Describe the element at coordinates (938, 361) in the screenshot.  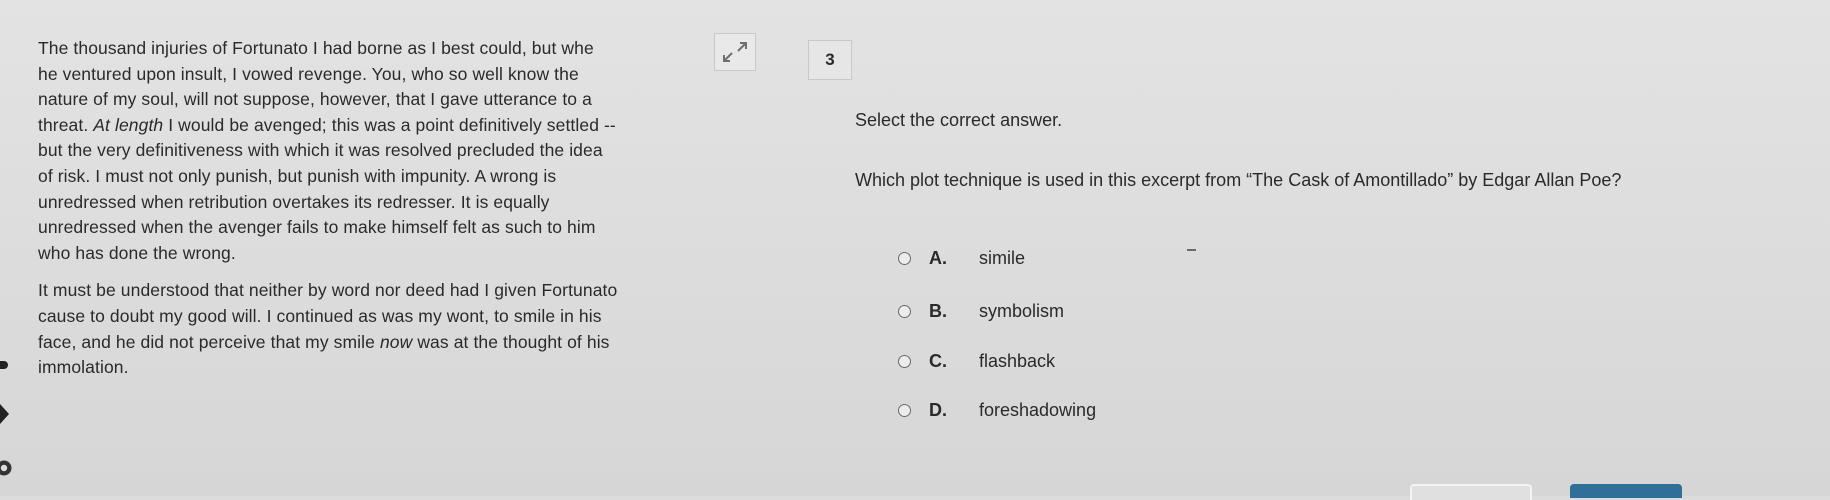
I see `option-letter: C.` at that location.